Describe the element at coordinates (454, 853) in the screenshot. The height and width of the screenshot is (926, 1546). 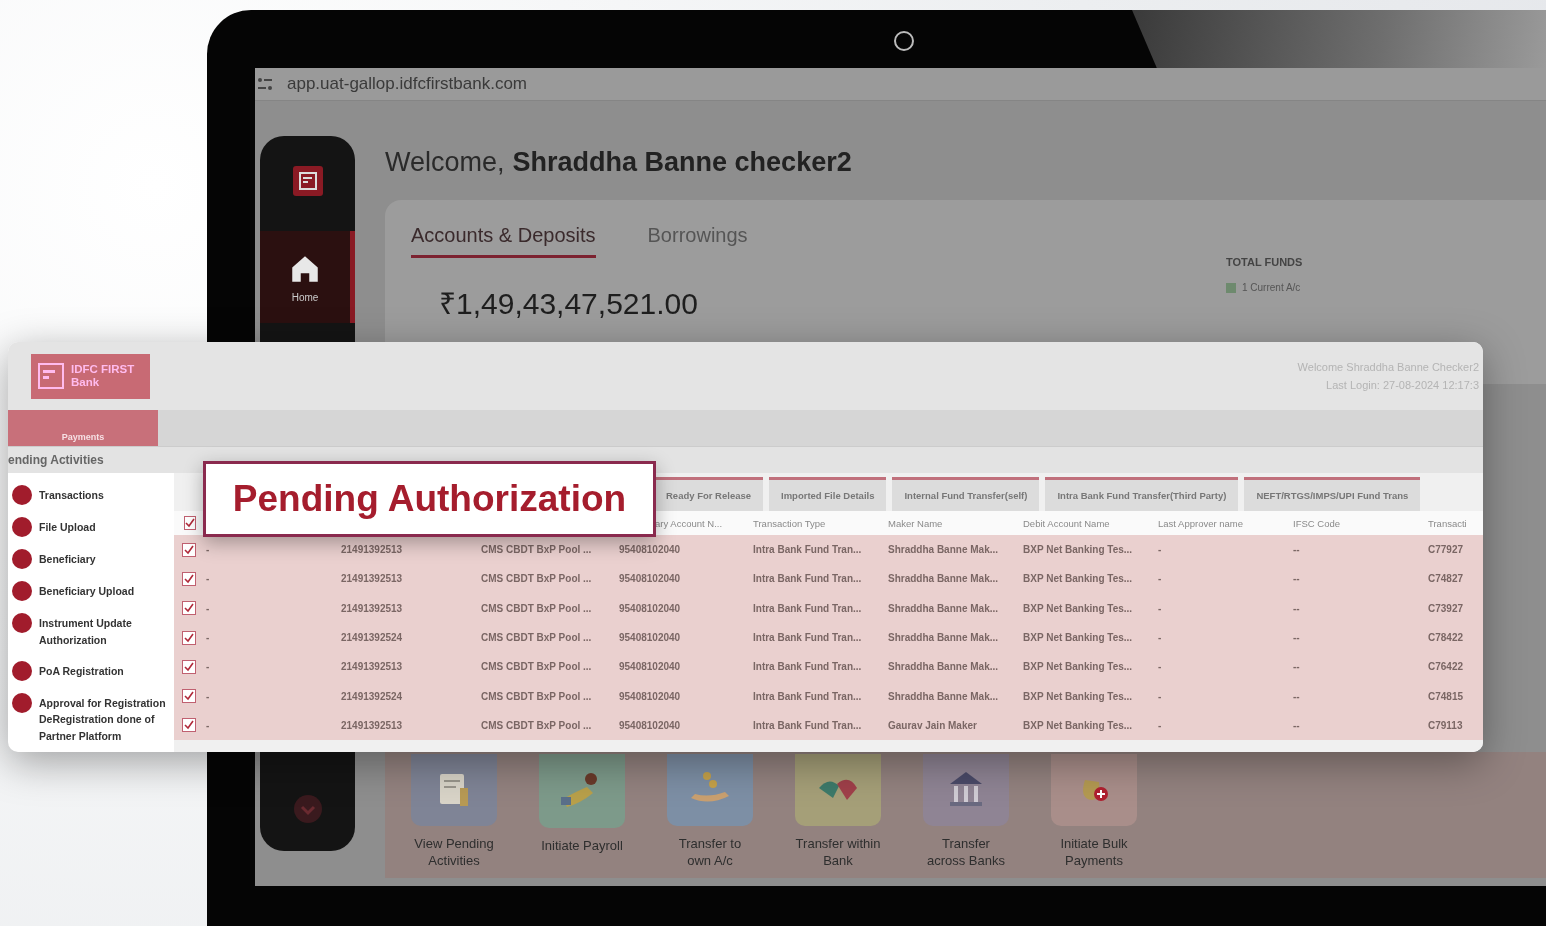
I see `quick-action-label: View Pending Activities` at that location.